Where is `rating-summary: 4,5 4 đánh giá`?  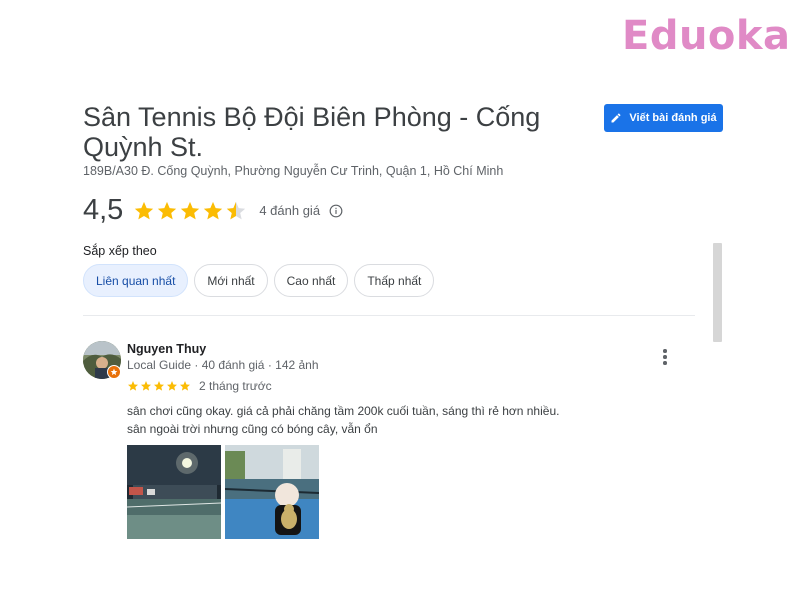 rating-summary: 4,5 4 đánh giá is located at coordinates (213, 210).